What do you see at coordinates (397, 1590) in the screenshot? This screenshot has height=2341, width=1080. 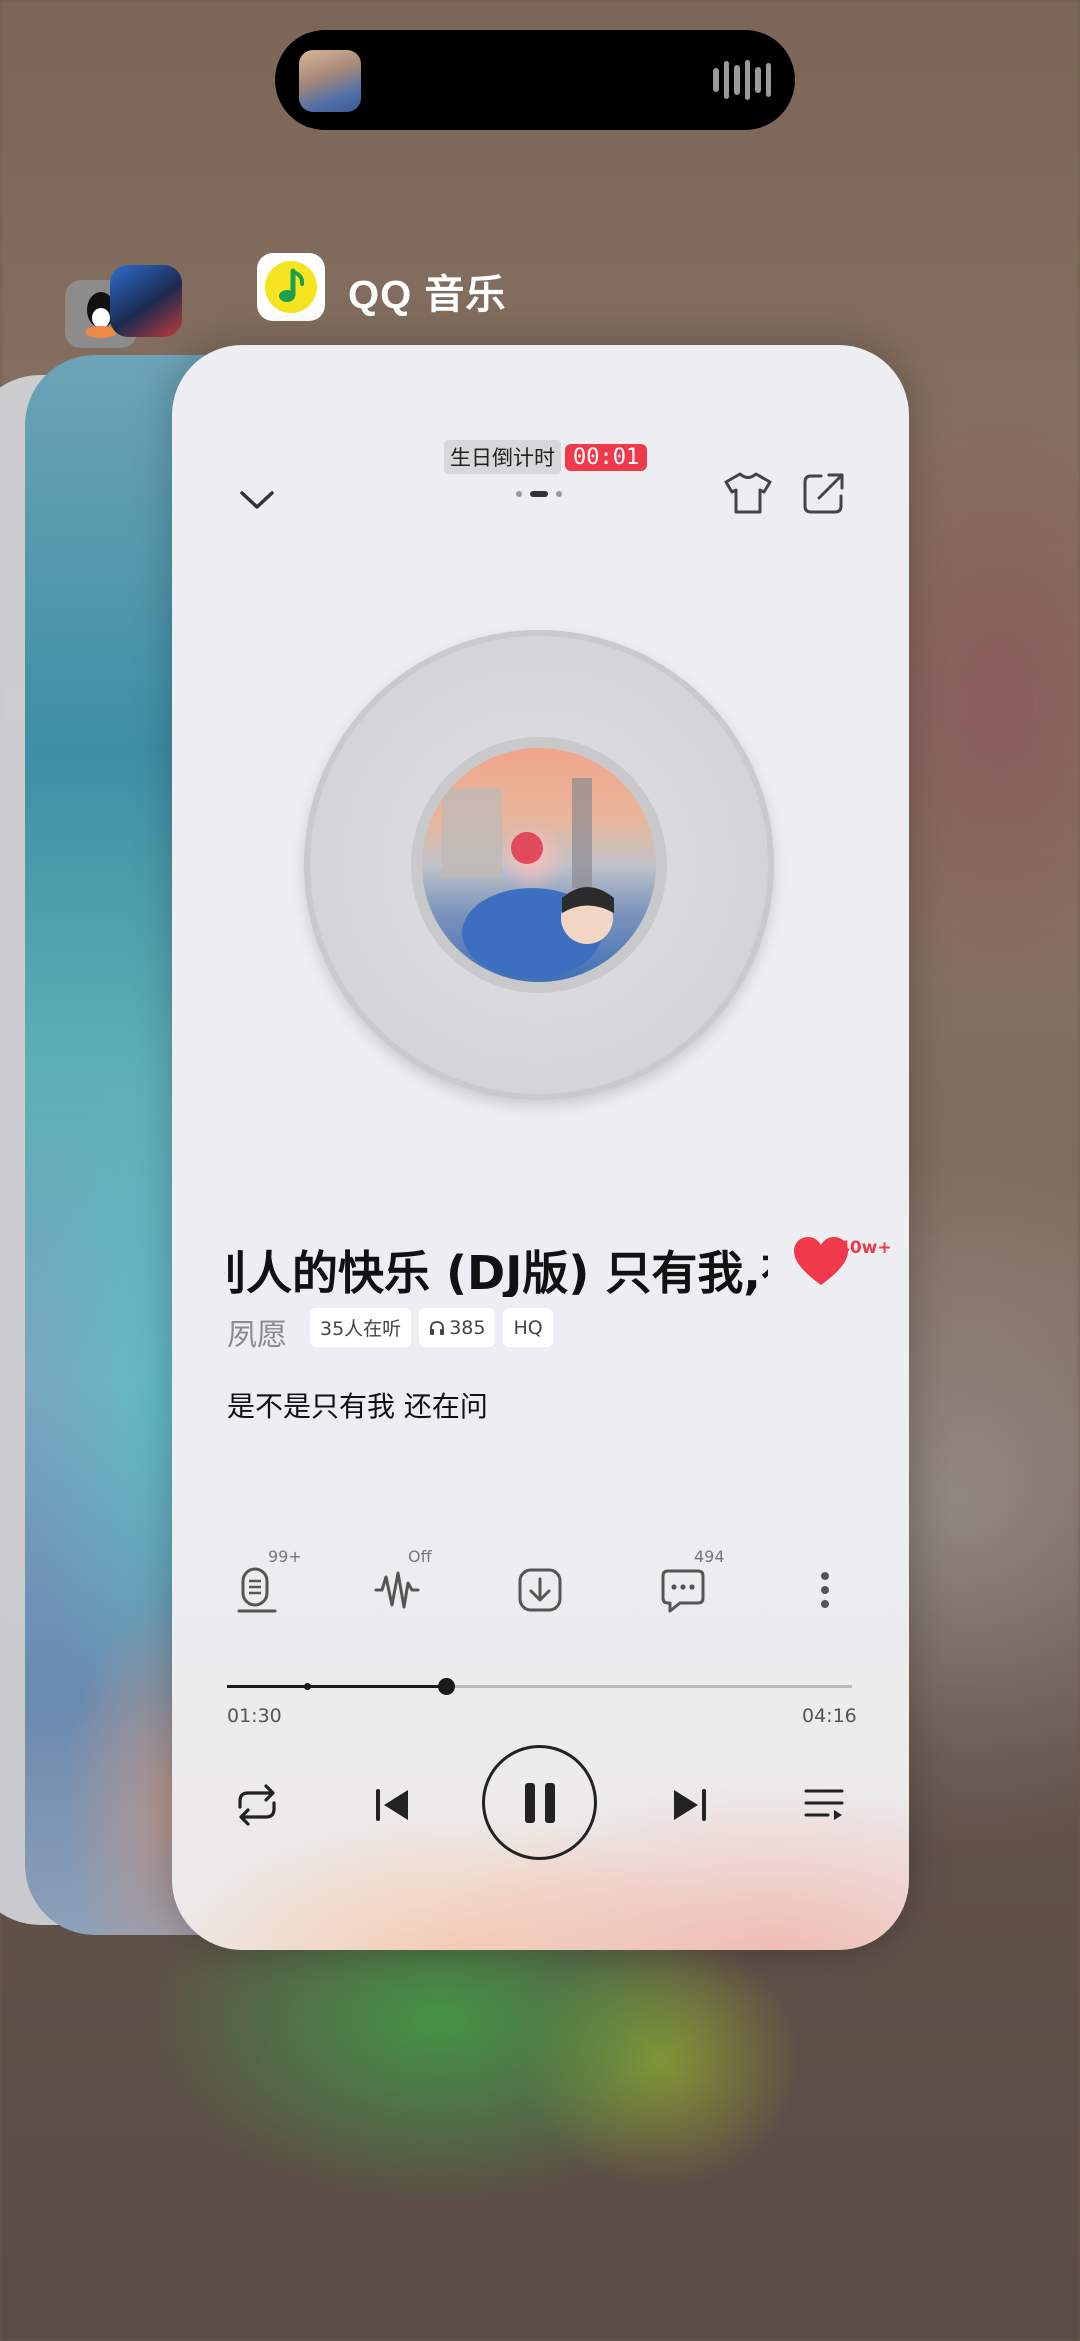 I see `sound-wave-icon` at bounding box center [397, 1590].